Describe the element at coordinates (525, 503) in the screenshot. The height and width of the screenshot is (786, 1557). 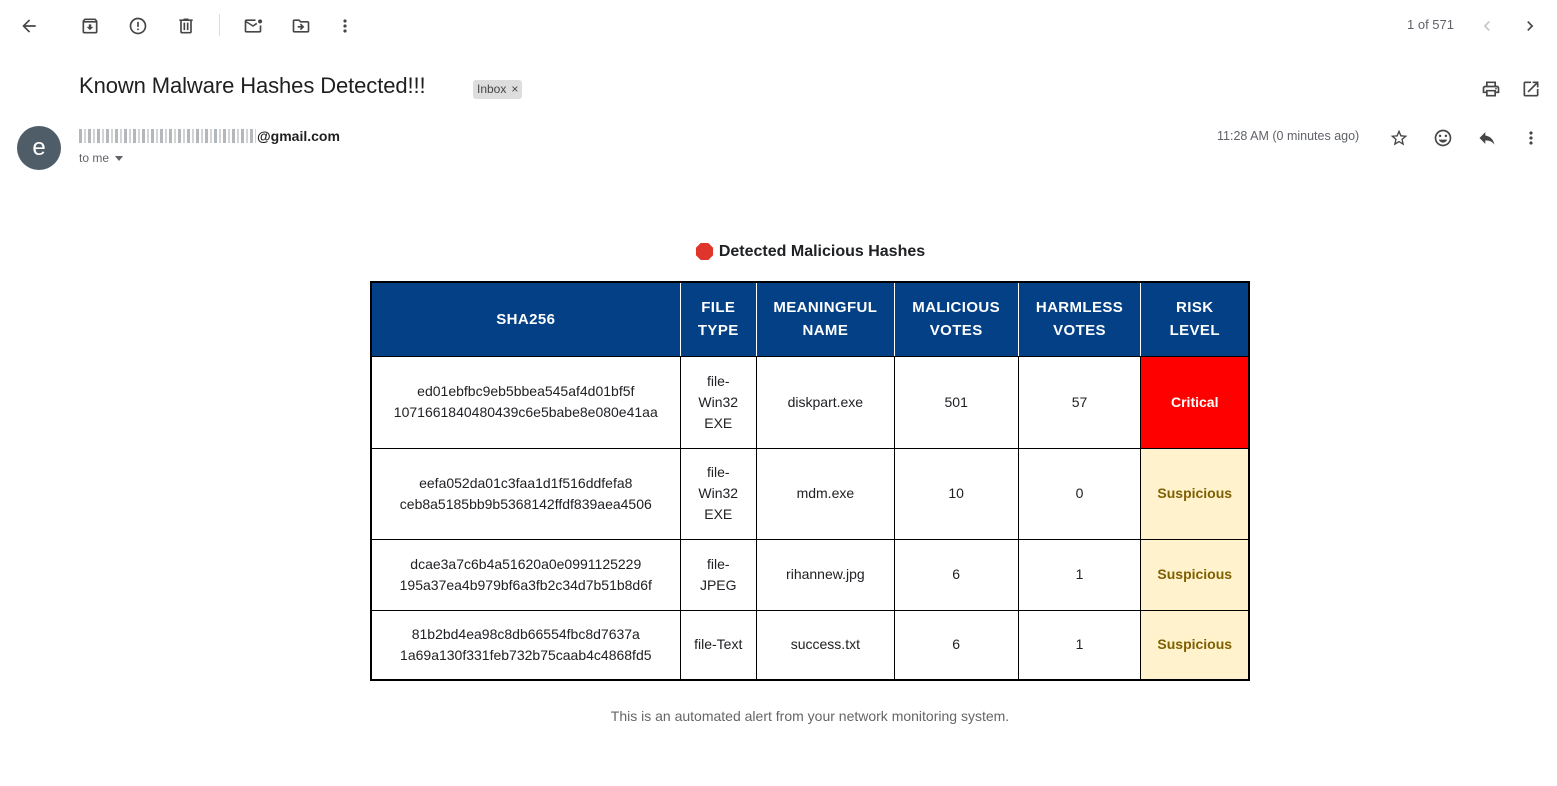
I see `sha256-cell-line: ceb8a5185bb9b5368142ffdf839aea4506` at that location.